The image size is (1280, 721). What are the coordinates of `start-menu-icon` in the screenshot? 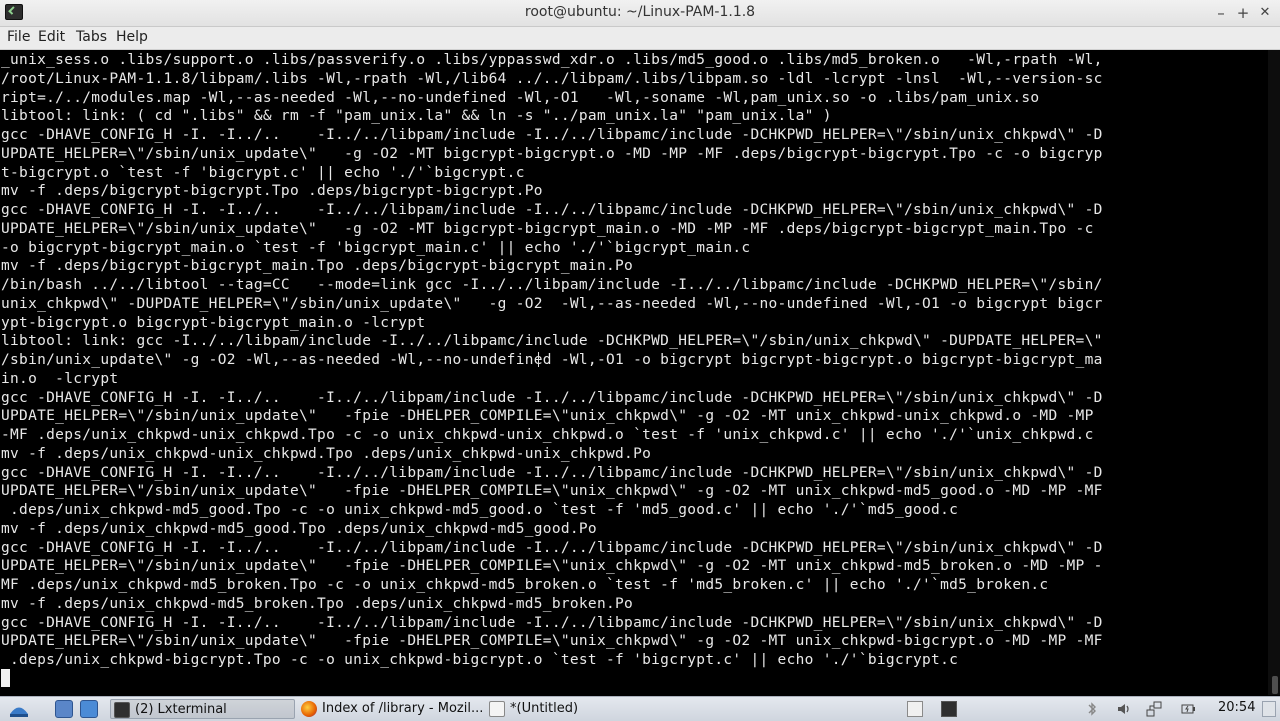 It's located at (19, 709).